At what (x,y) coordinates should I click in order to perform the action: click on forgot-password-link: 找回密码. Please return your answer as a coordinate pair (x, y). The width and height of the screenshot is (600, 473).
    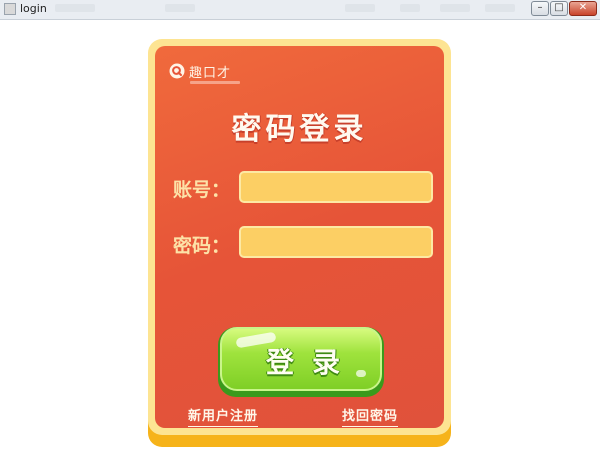
    Looking at the image, I should click on (370, 416).